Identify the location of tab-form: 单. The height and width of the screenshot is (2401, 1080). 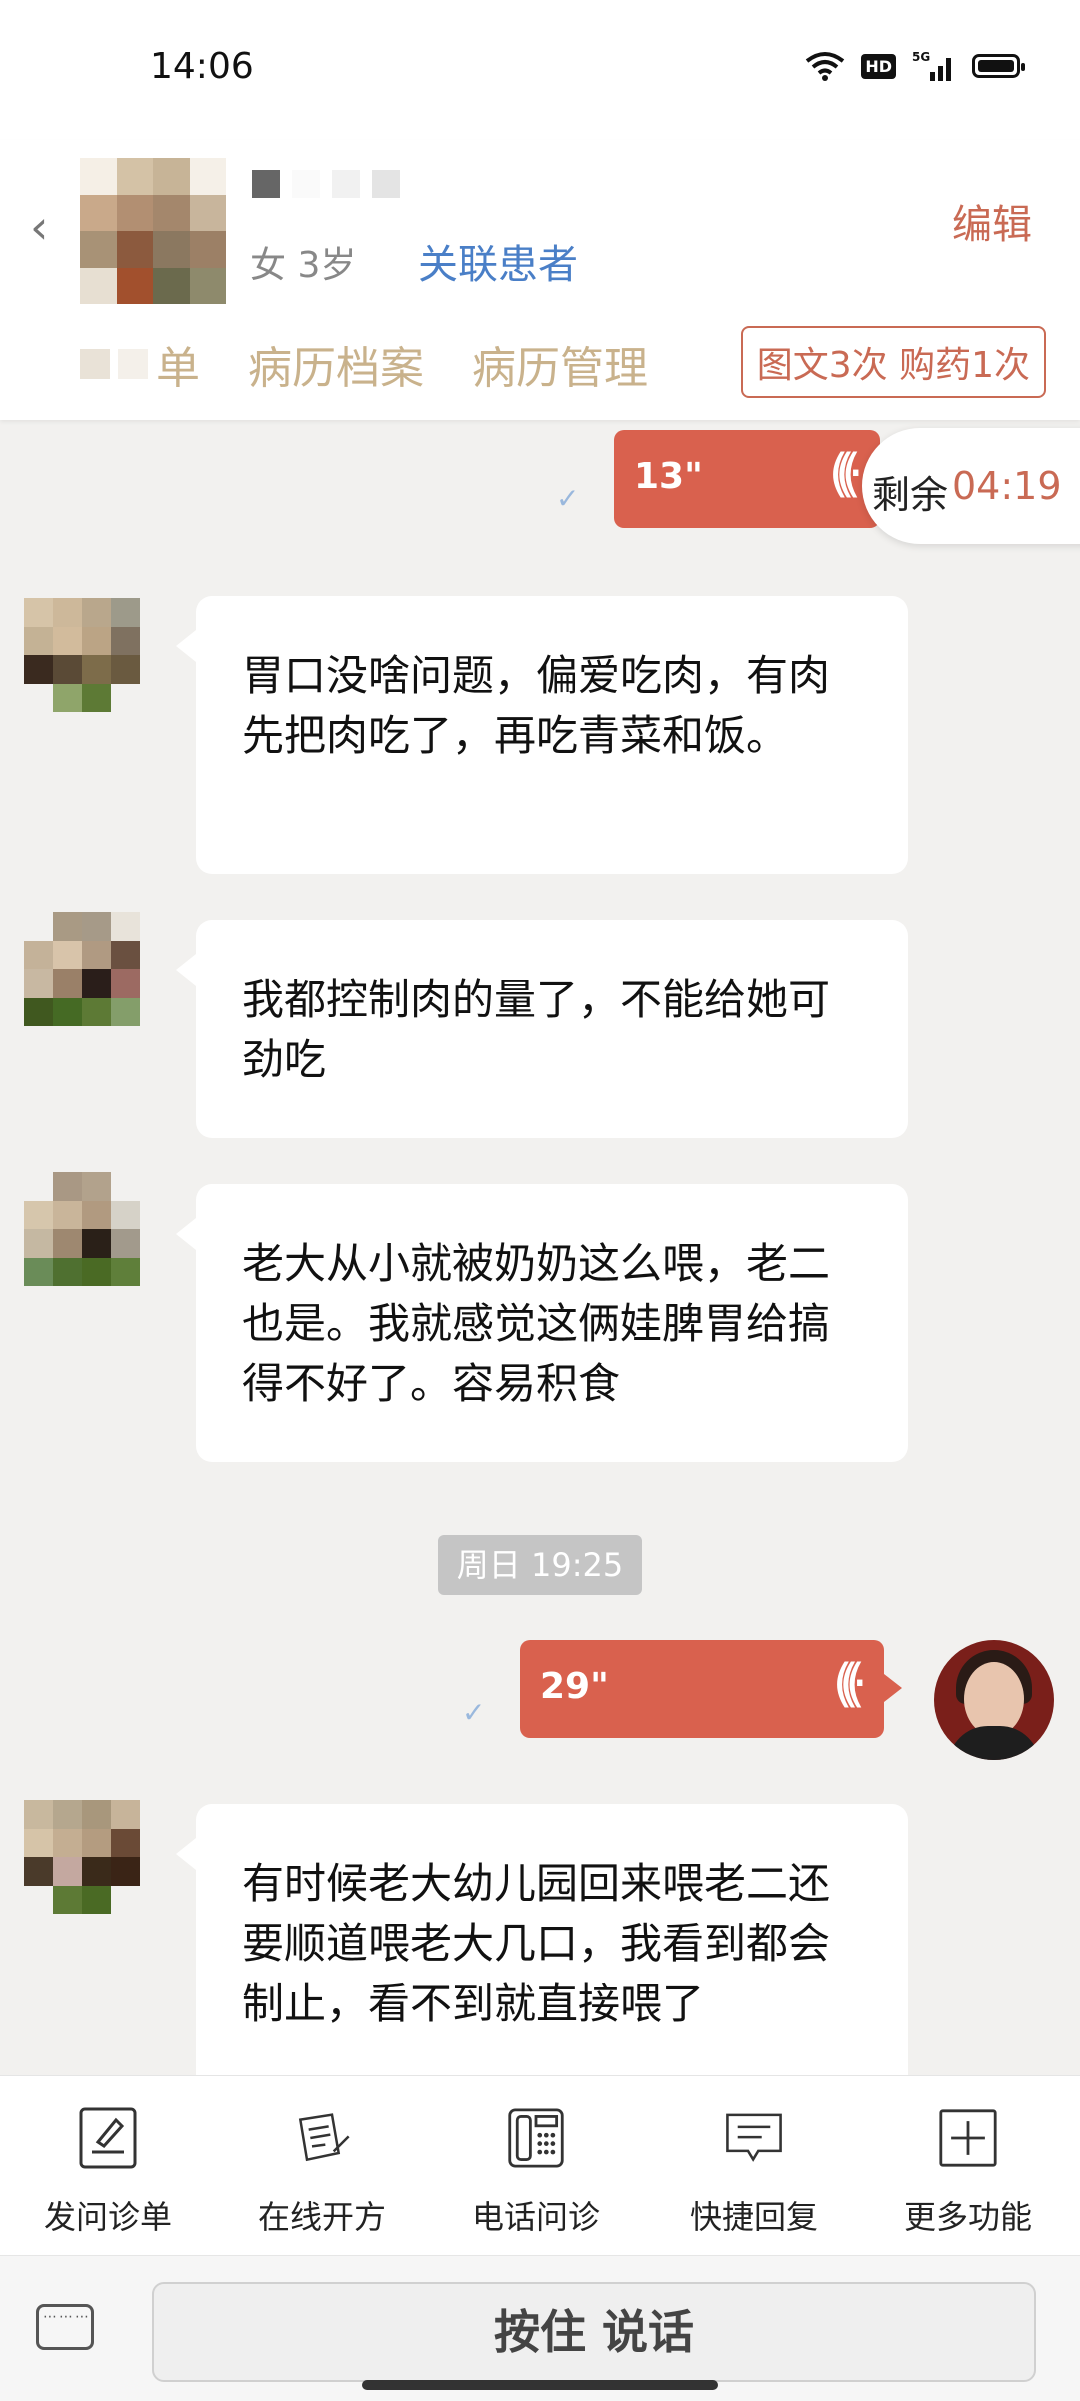
(140, 364).